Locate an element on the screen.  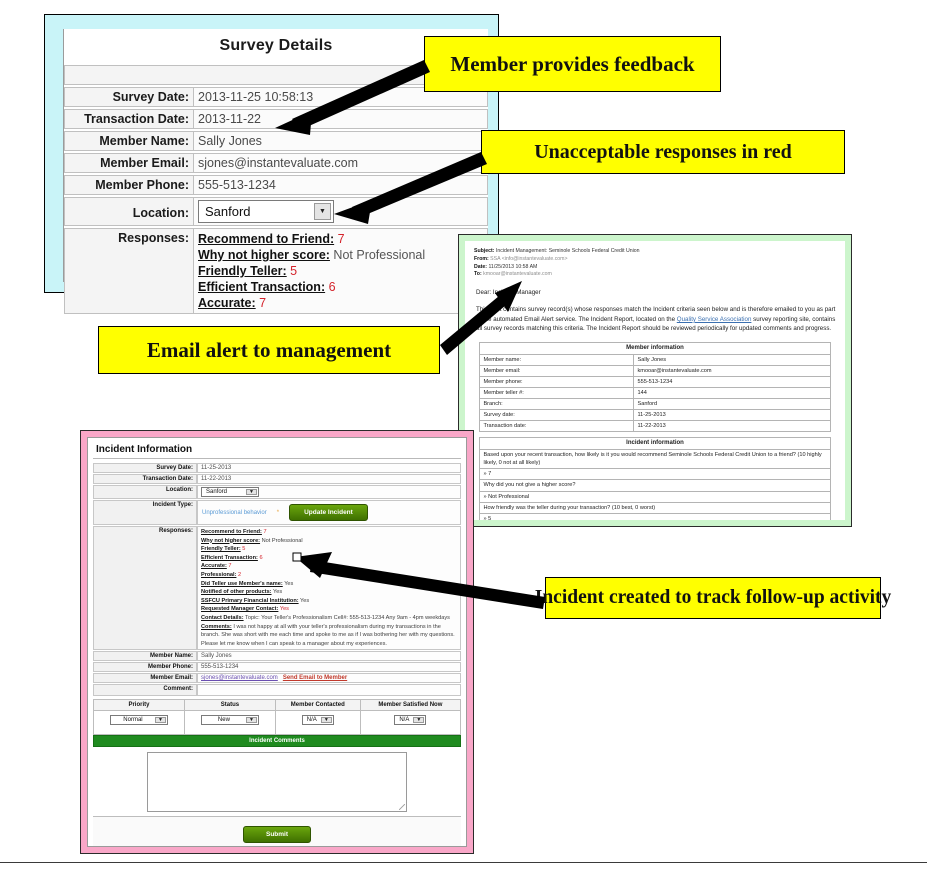
table-row: Location: Sanford ▼ is located at coordinates (277, 492).